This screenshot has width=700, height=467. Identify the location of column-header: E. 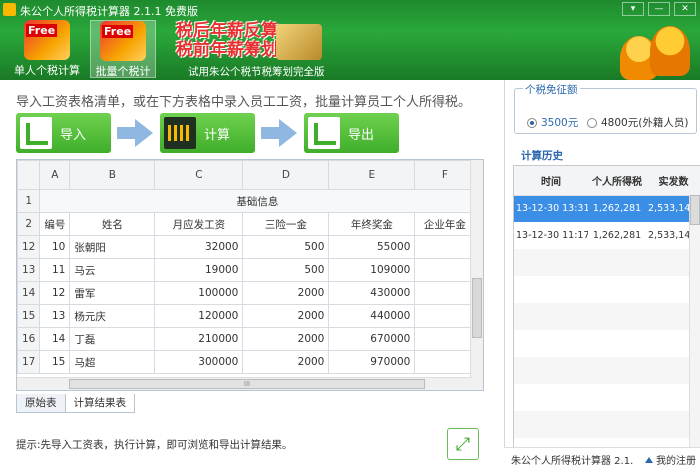
(372, 175).